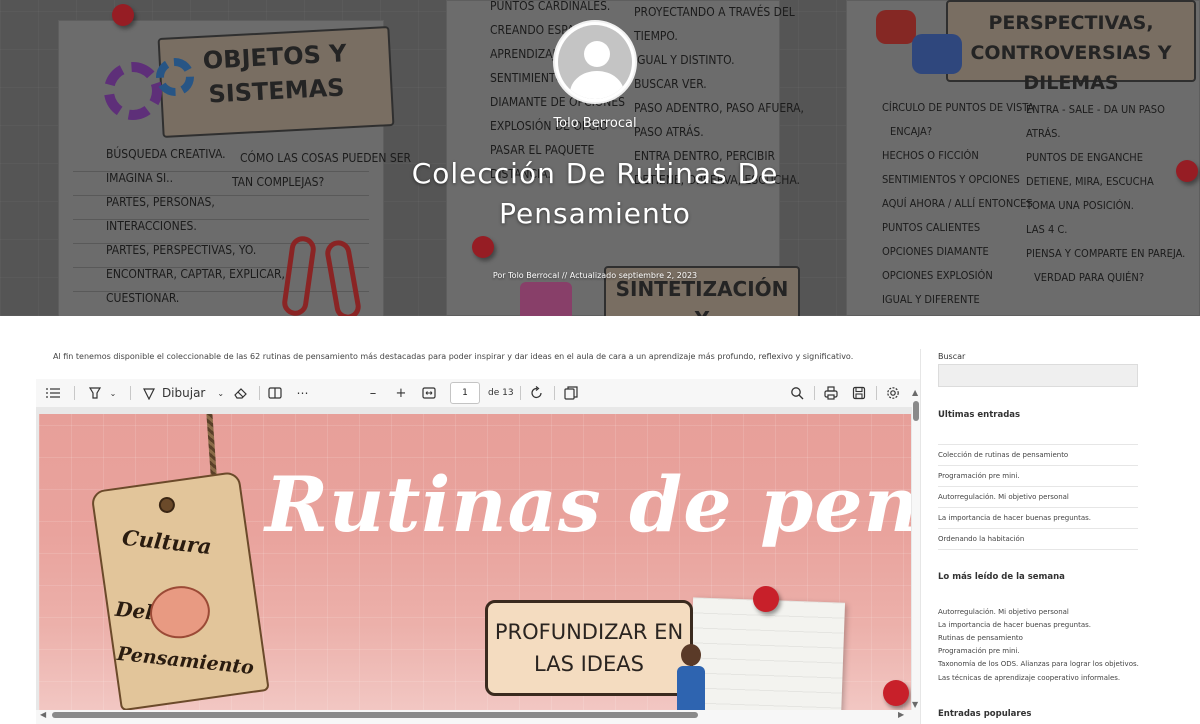  I want to click on plus-icon: +, so click(401, 393).